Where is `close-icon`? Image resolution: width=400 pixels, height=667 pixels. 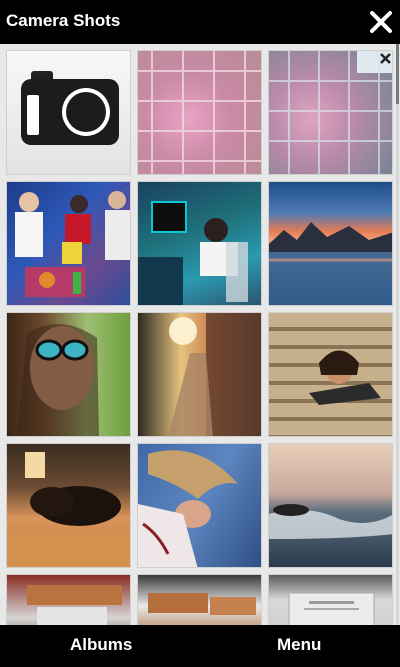
close-icon is located at coordinates (381, 22).